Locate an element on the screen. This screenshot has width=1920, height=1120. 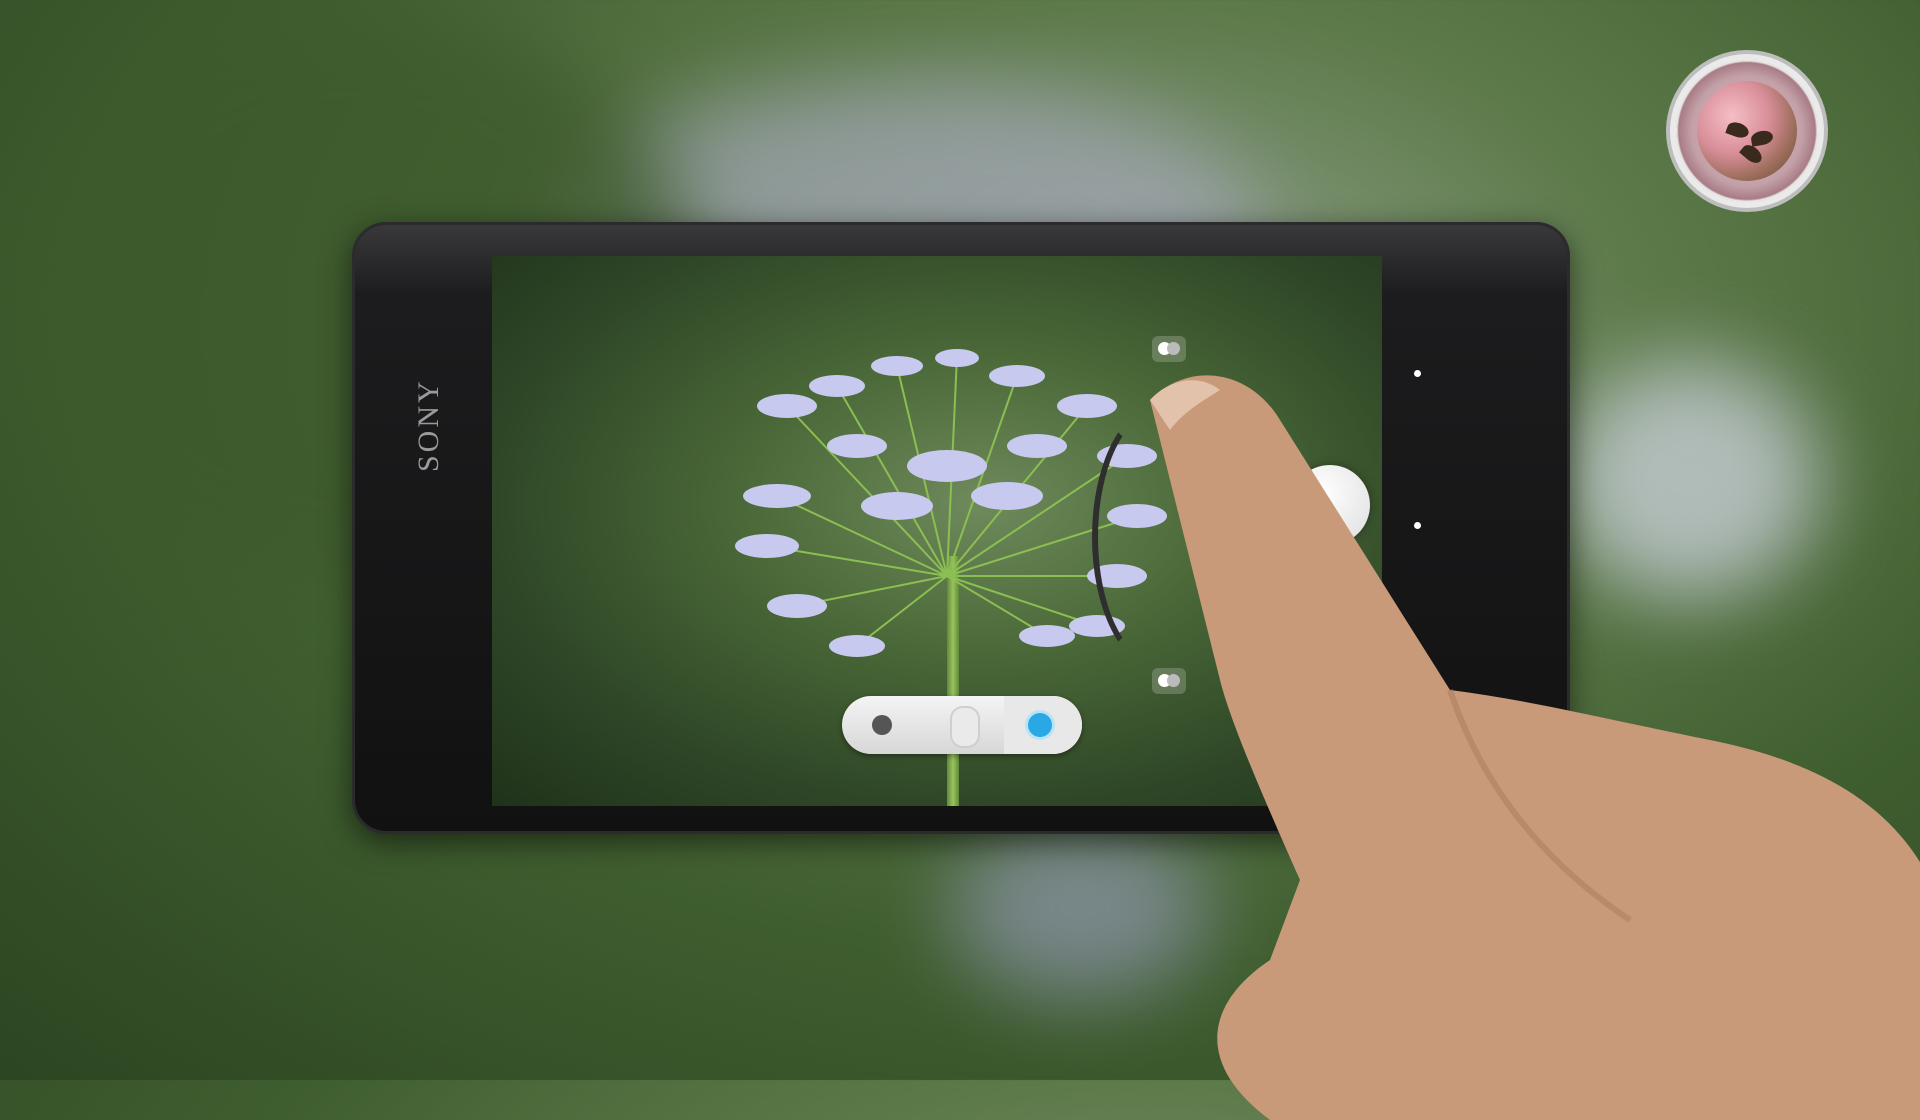
mode-slider is located at coordinates (962, 725).